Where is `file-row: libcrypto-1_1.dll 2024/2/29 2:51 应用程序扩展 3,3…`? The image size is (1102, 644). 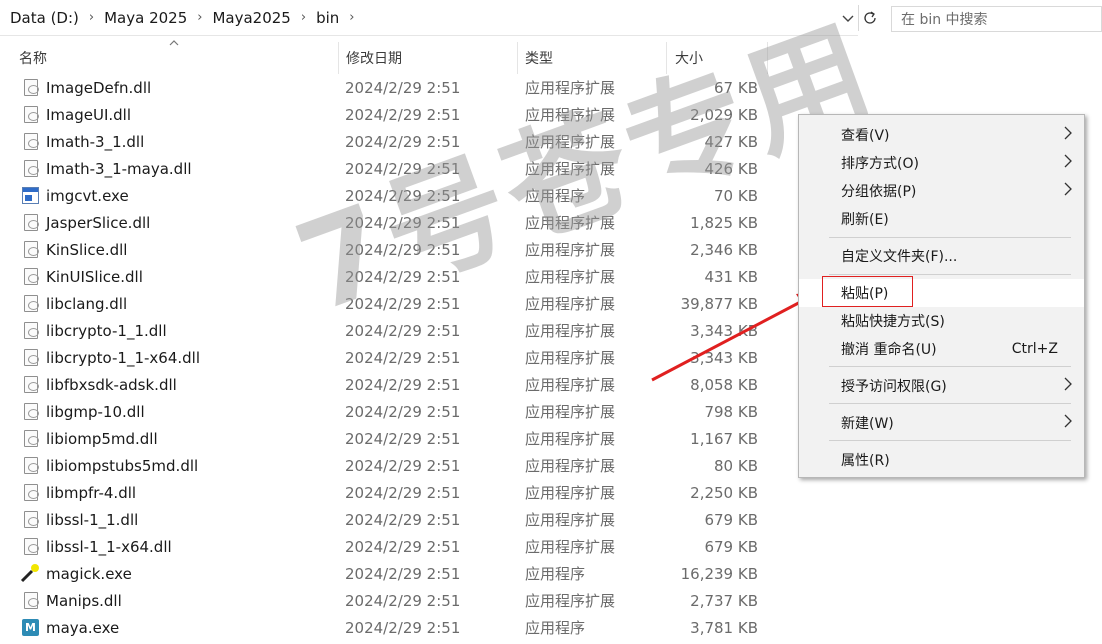
file-row: libcrypto-1_1.dll 2024/2/29 2:51 应用程序扩展 3,3… is located at coordinates (385, 330).